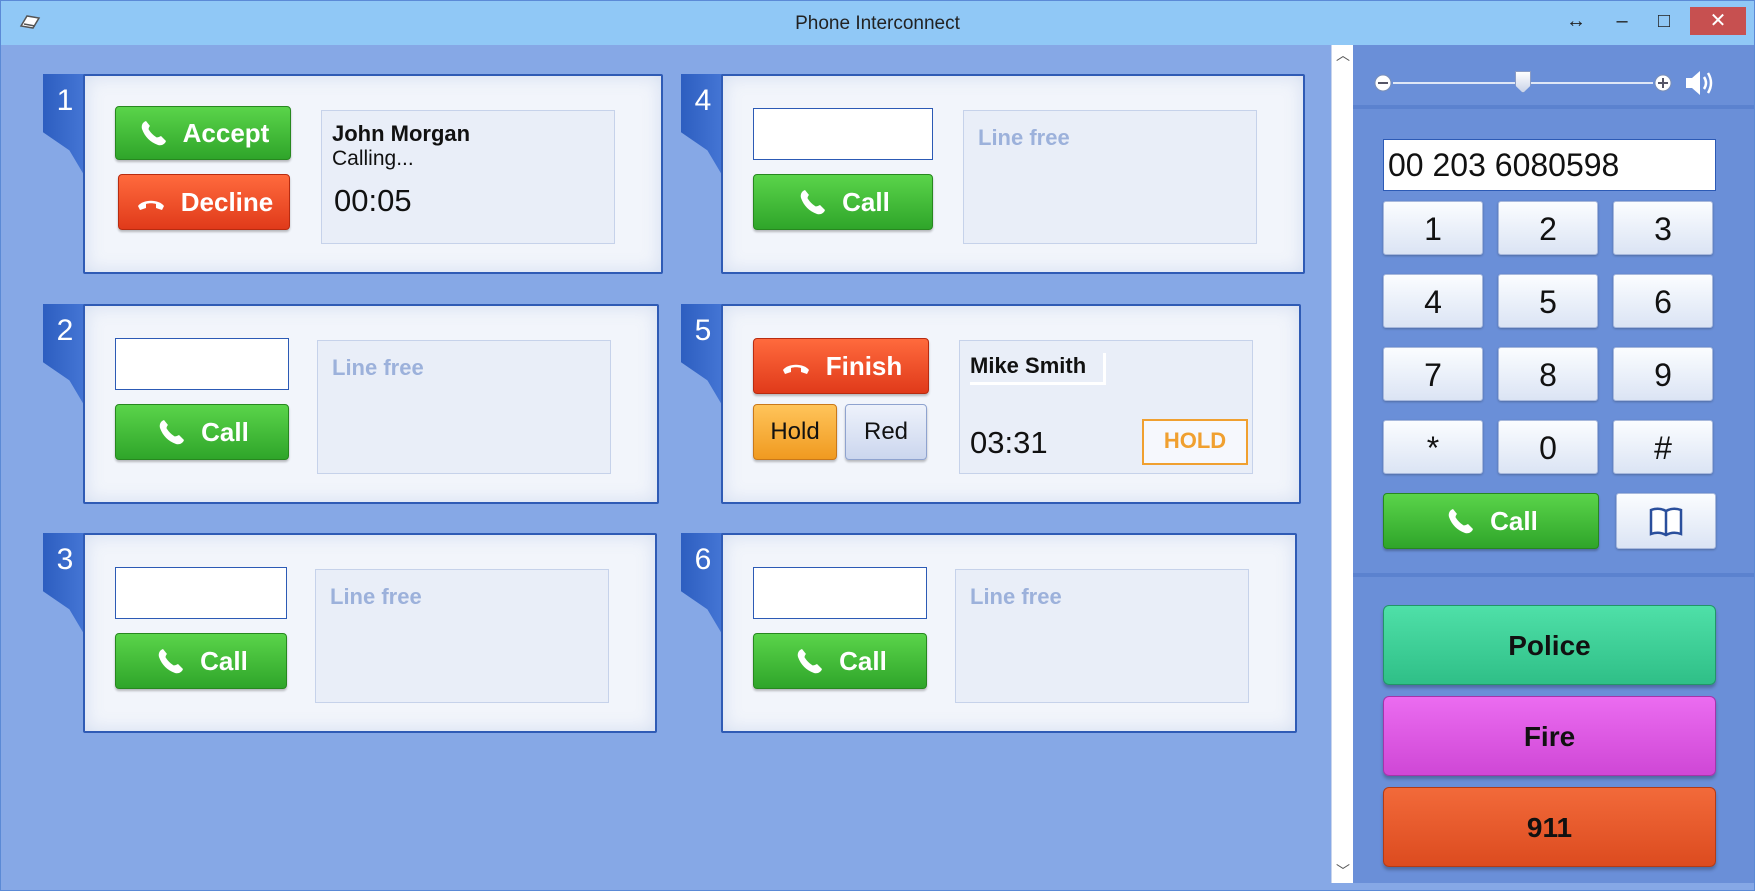 The image size is (1755, 891). I want to click on keypad-key: 5, so click(1548, 301).